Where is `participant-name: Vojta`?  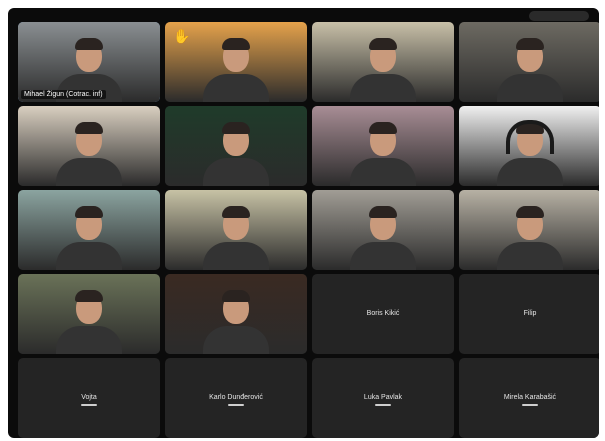
participant-name: Vojta is located at coordinates (89, 397).